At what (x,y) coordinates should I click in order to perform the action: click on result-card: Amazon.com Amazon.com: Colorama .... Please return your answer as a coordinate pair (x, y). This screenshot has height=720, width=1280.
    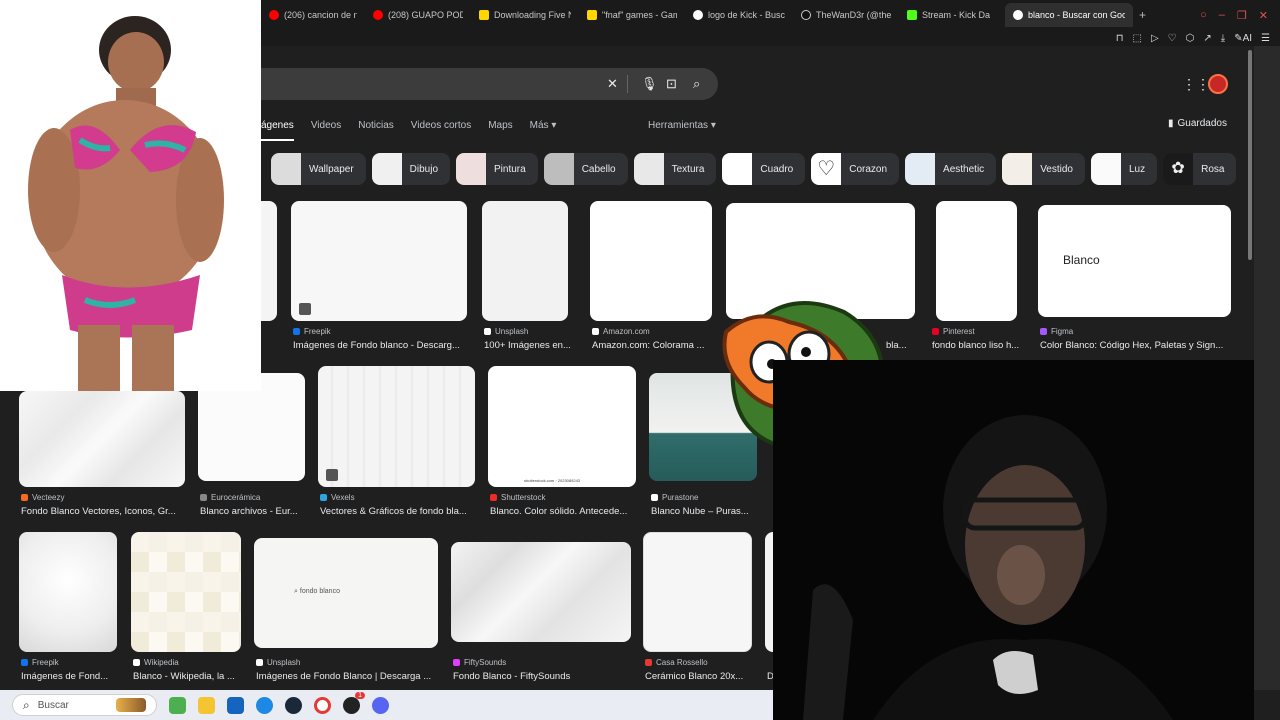
    Looking at the image, I should click on (651, 277).